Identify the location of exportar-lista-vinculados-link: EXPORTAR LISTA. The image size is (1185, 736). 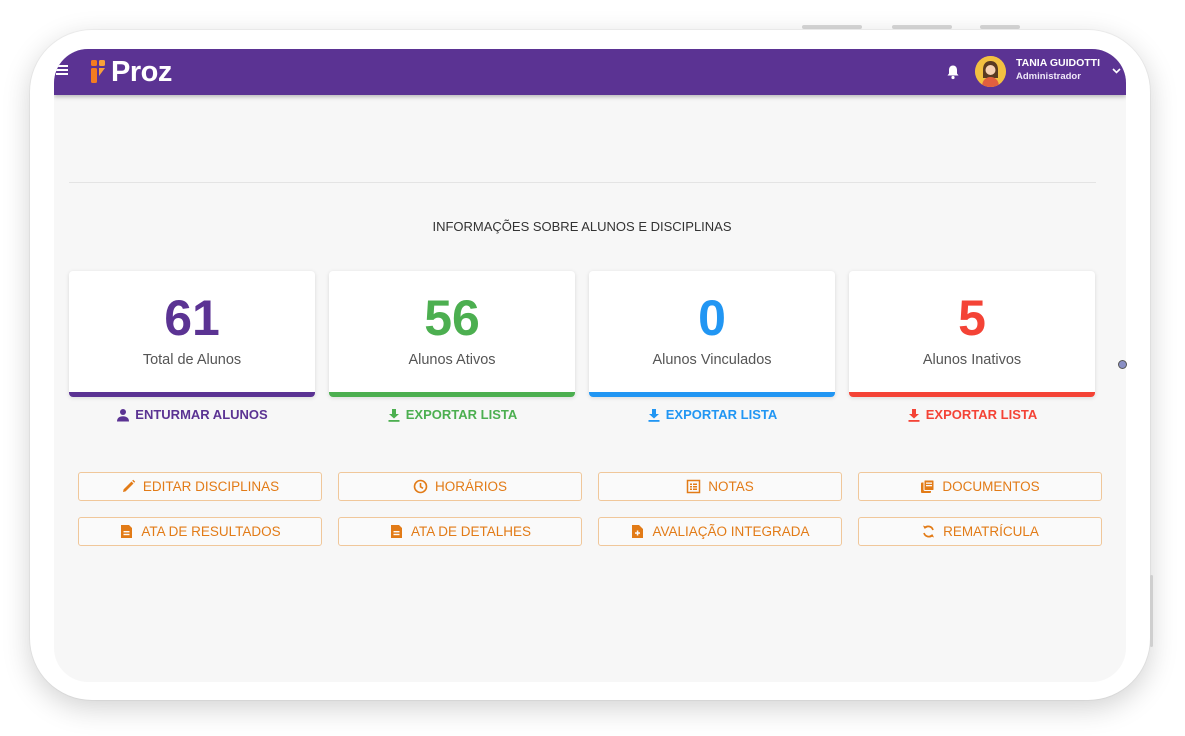
(712, 414).